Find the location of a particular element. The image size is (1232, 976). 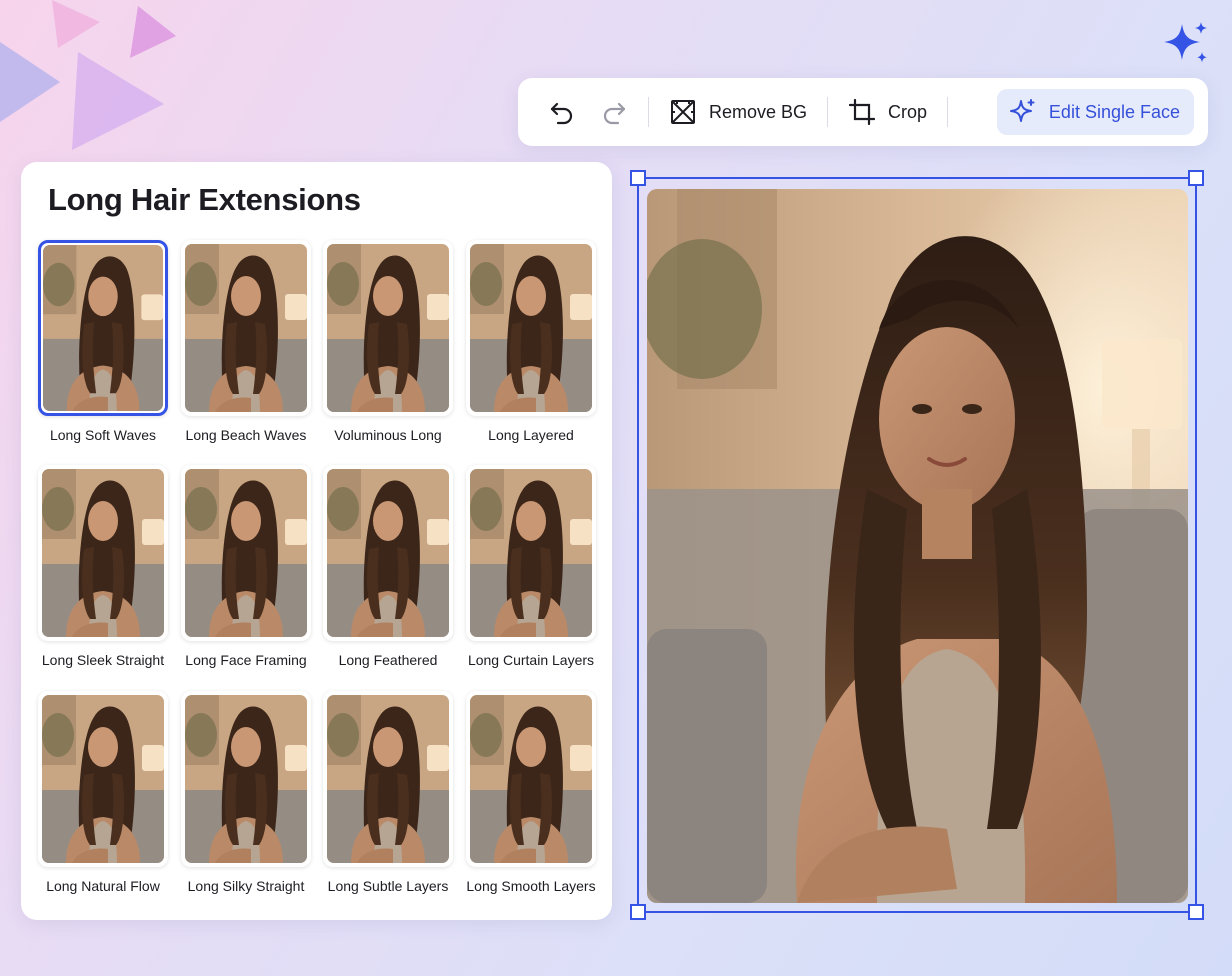

crop-icon is located at coordinates (862, 112).